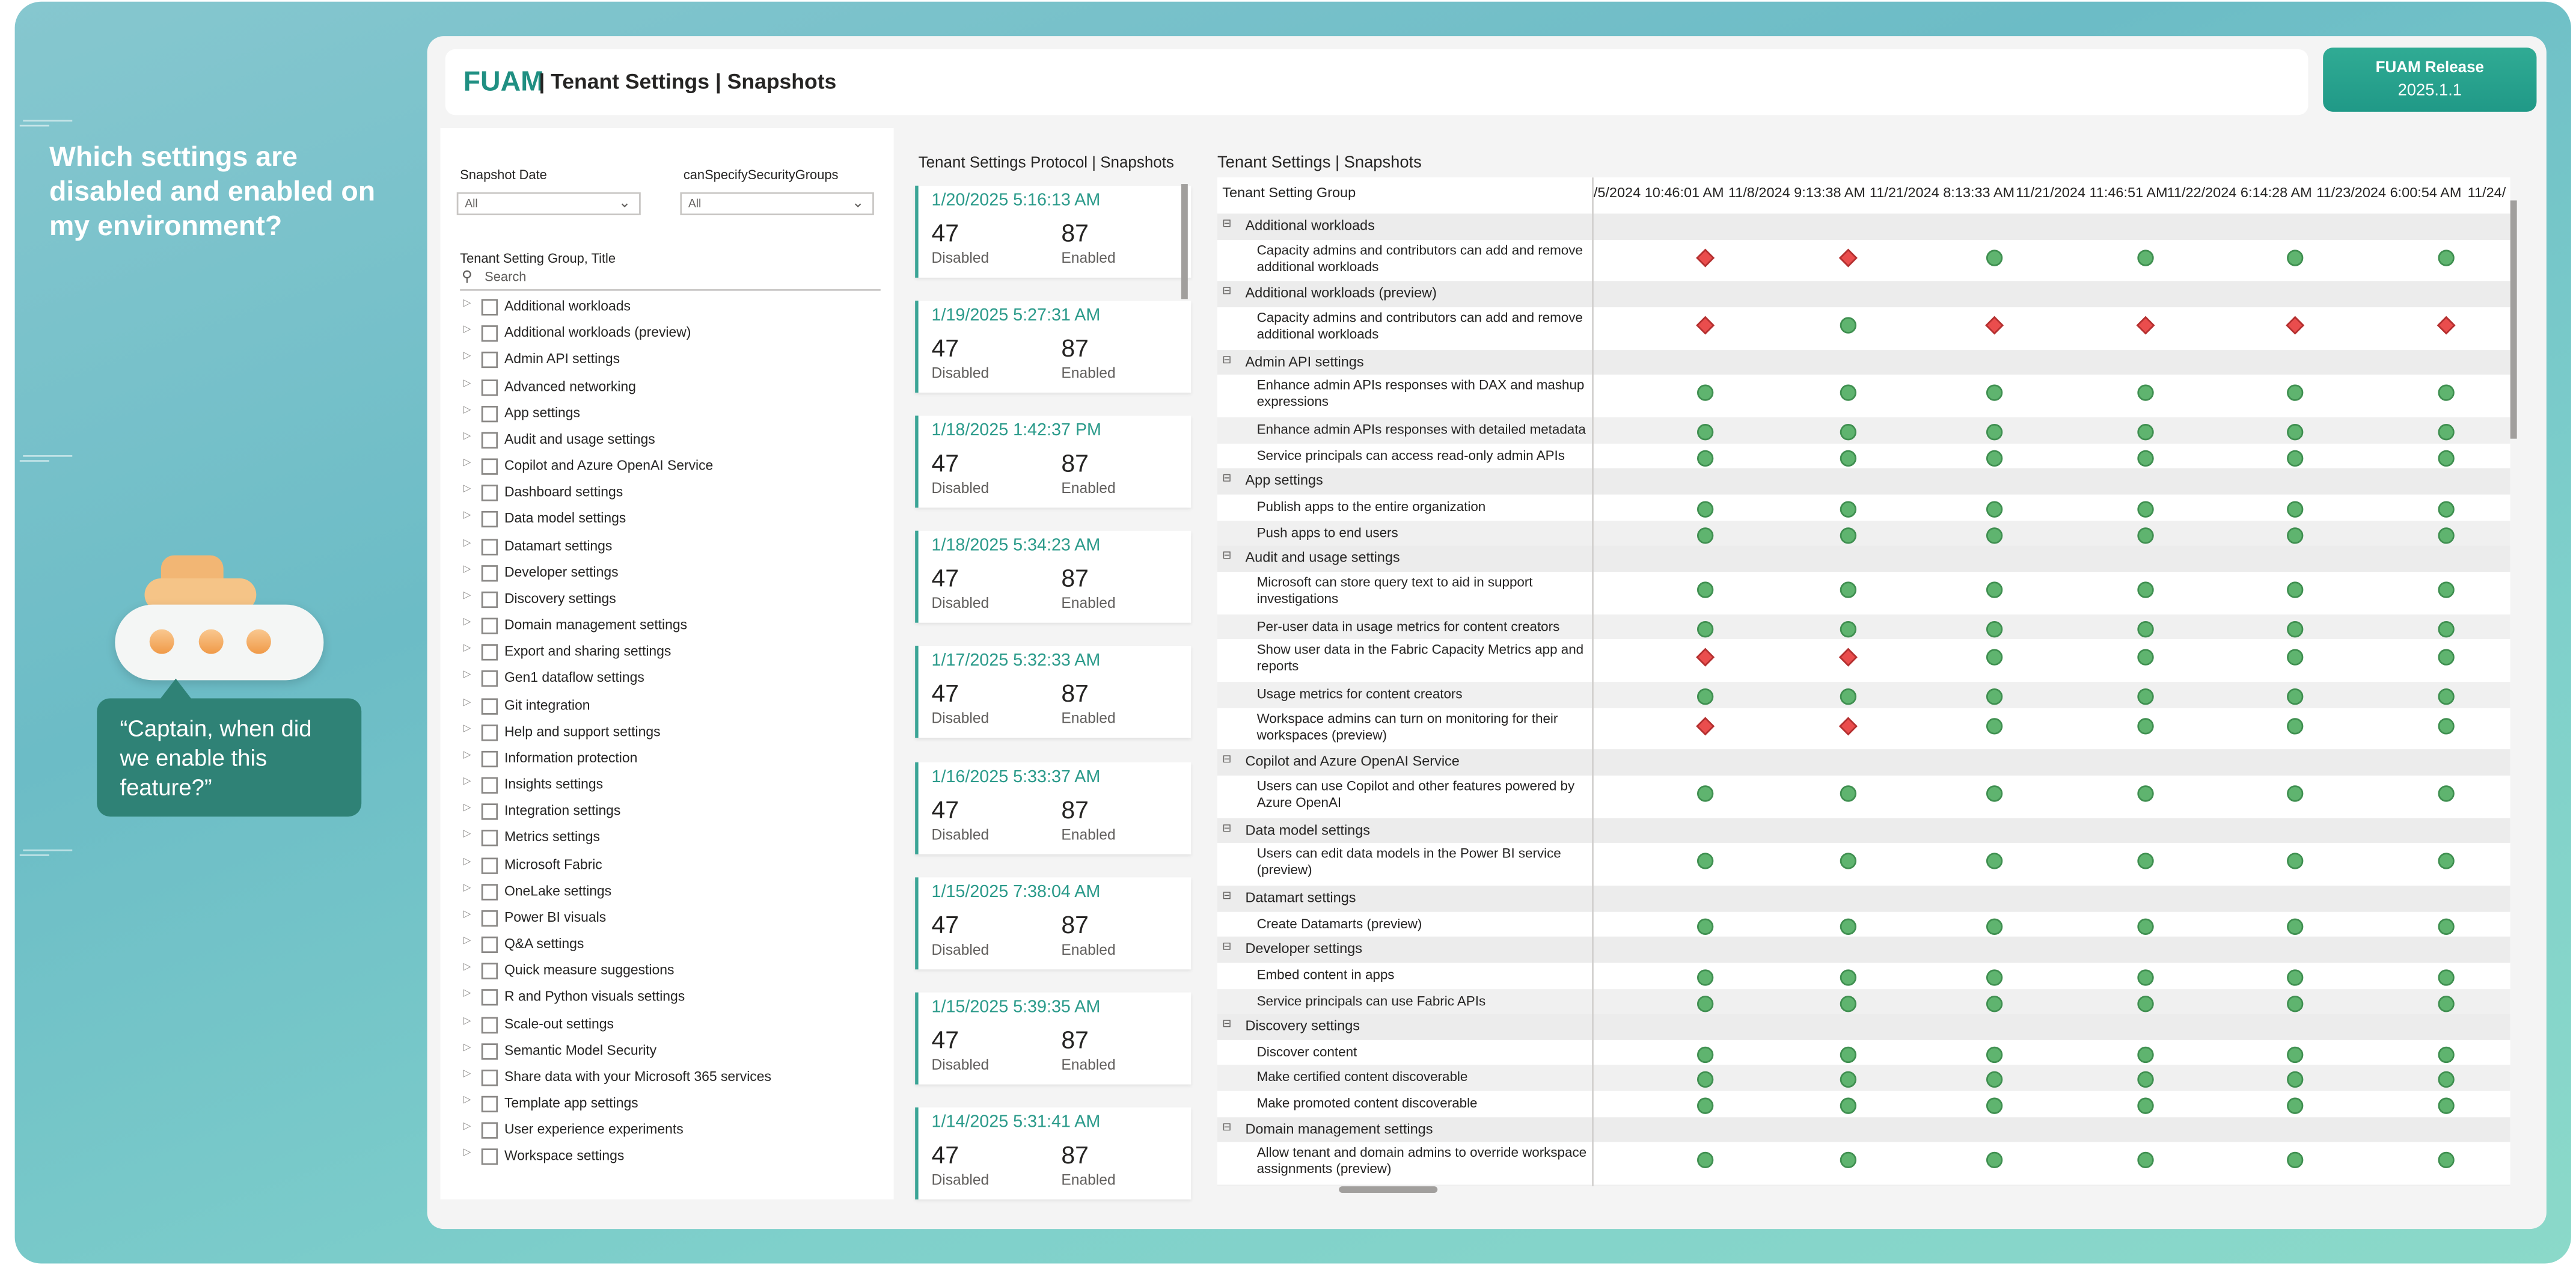 This screenshot has height=1265, width=2576. What do you see at coordinates (1053, 347) in the screenshot?
I see `snapshot-card: 1/19/2025 5:27:31 AM 47 87 Disabled Enabled` at bounding box center [1053, 347].